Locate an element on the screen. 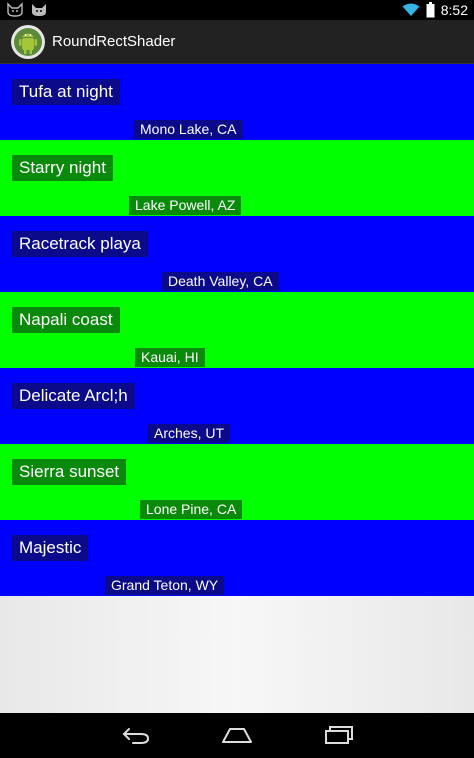 The height and width of the screenshot is (758, 474). list-item: Majestic Grand Teton, WY is located at coordinates (237, 558).